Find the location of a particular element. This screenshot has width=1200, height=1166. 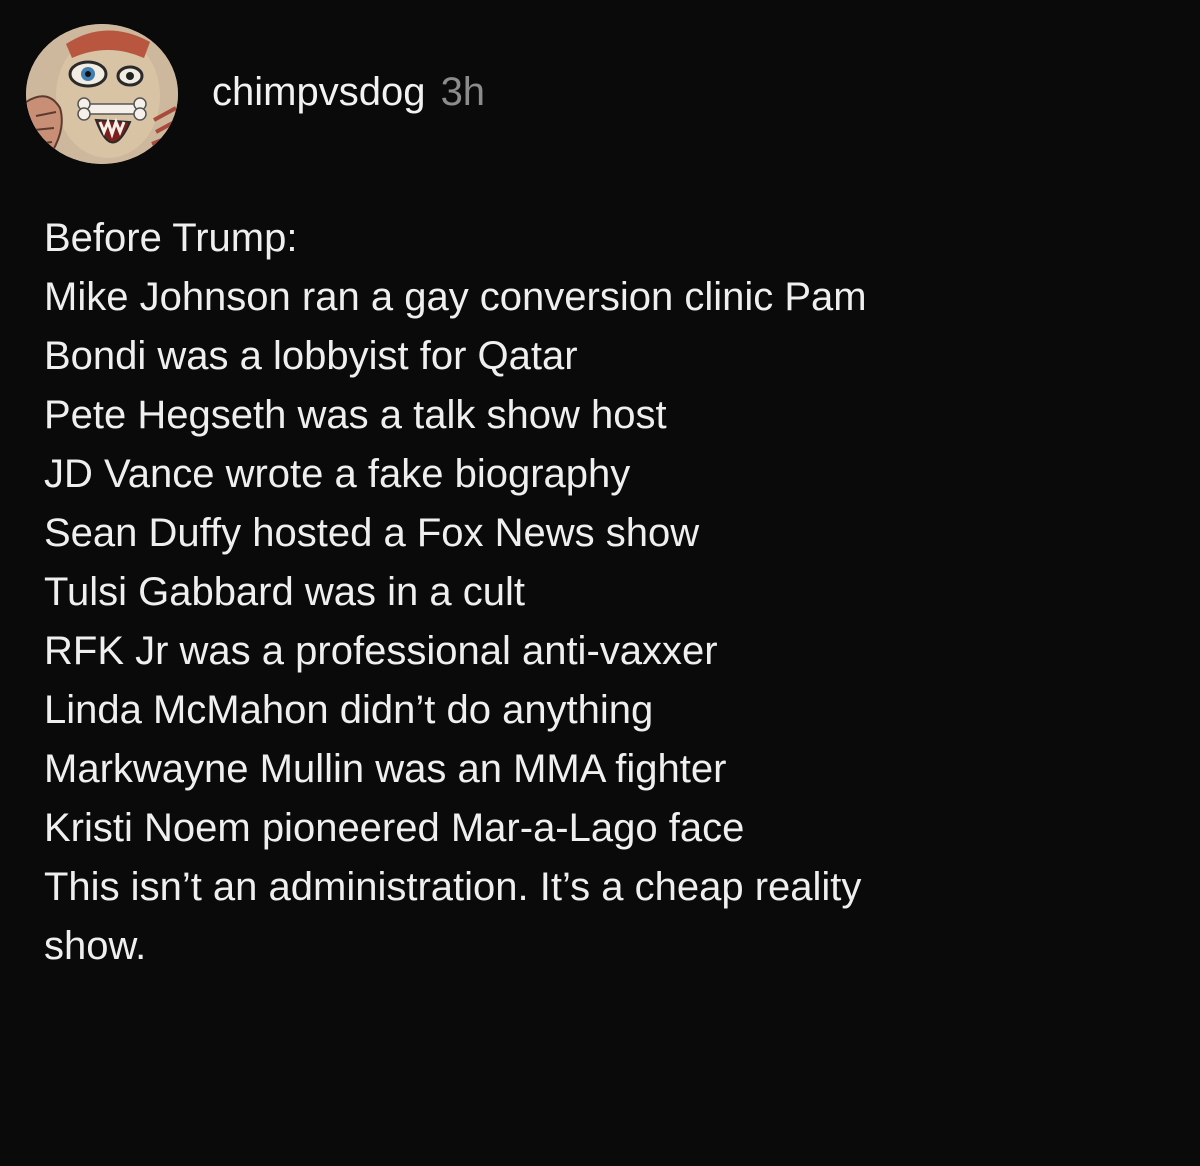

post-timestamp: 3h is located at coordinates (463, 92).